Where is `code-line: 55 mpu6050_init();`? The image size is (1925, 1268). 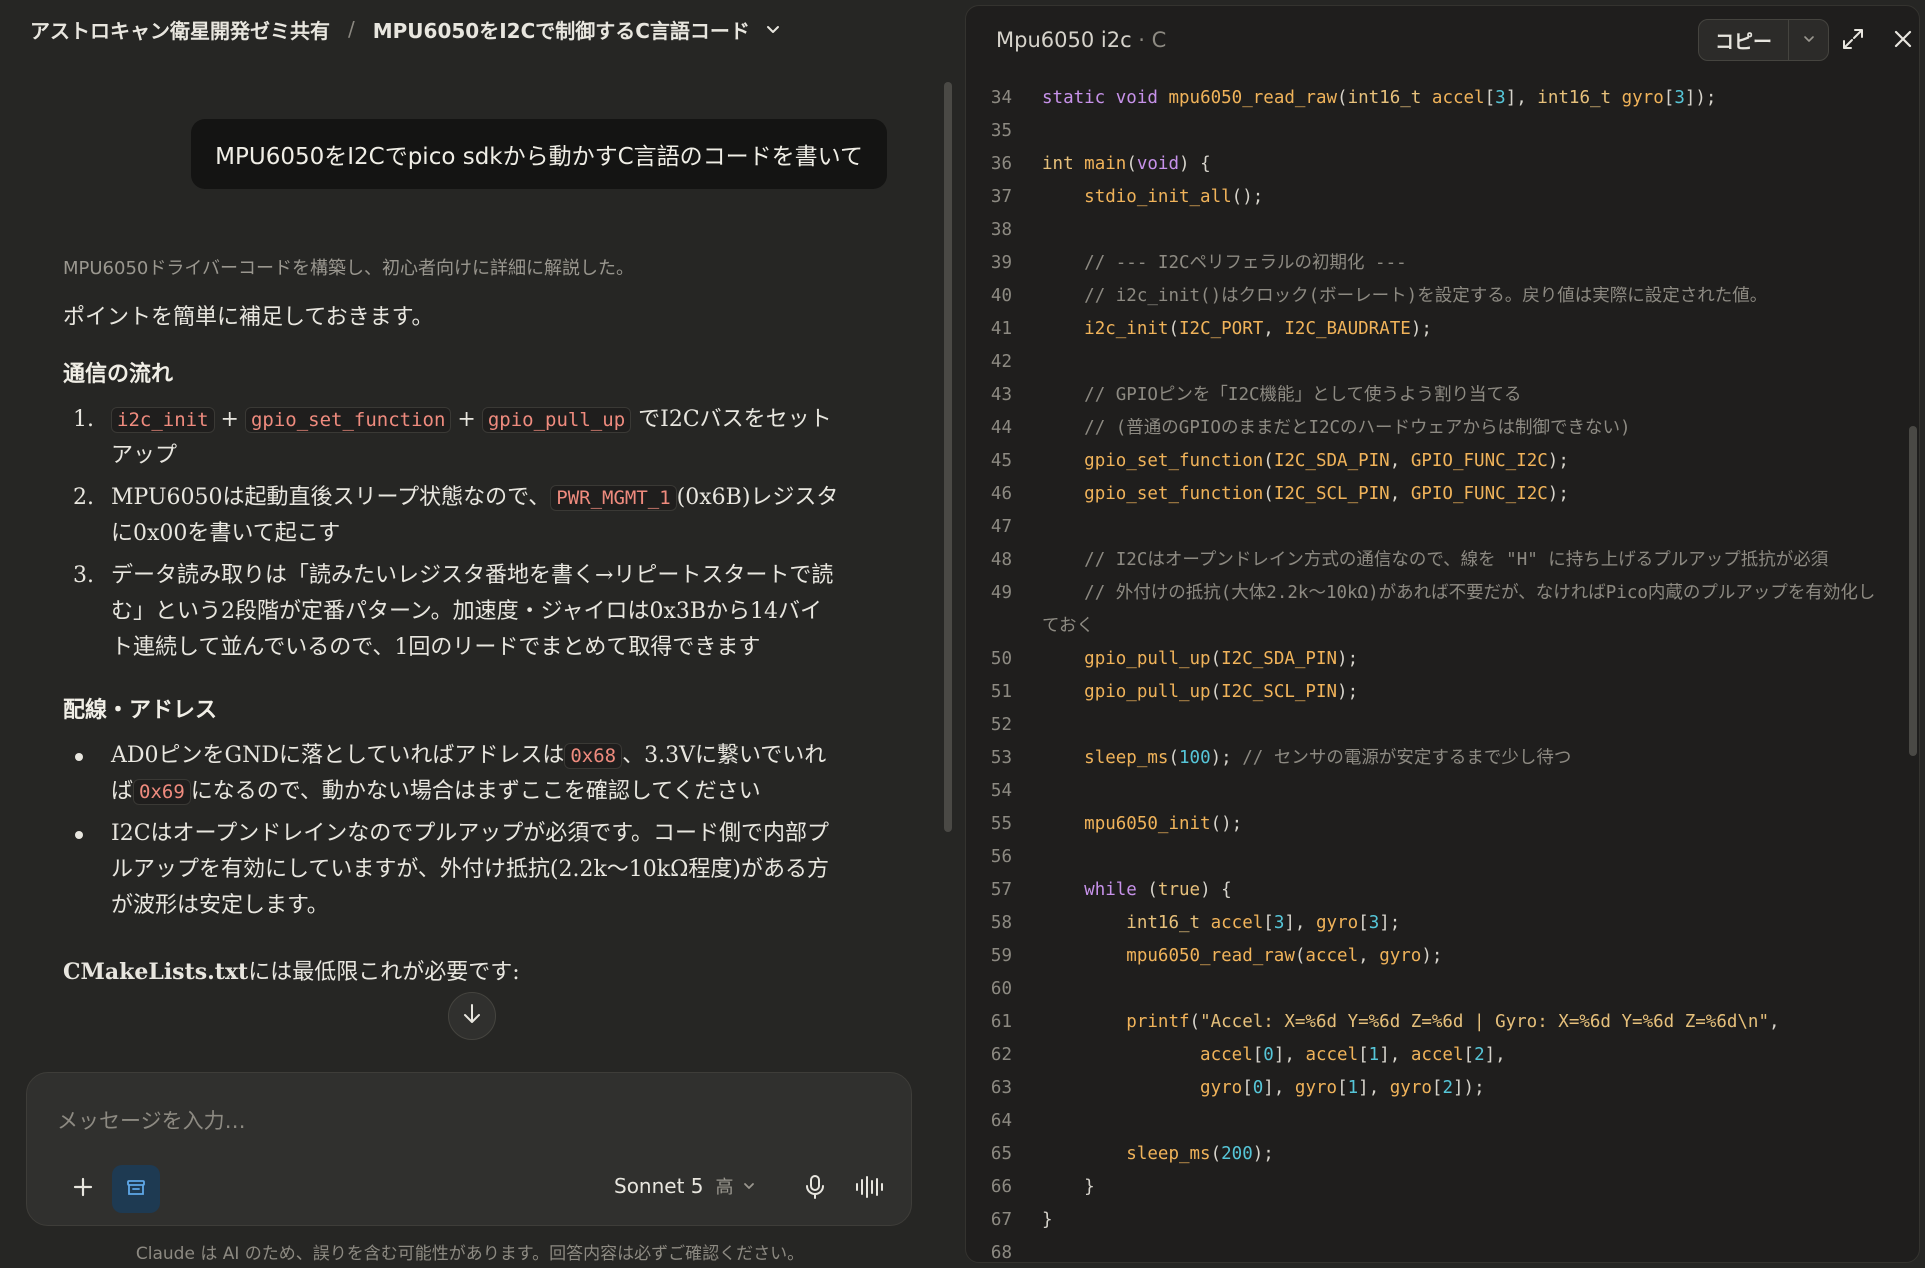 code-line: 55 mpu6050_init(); is located at coordinates (1436, 824).